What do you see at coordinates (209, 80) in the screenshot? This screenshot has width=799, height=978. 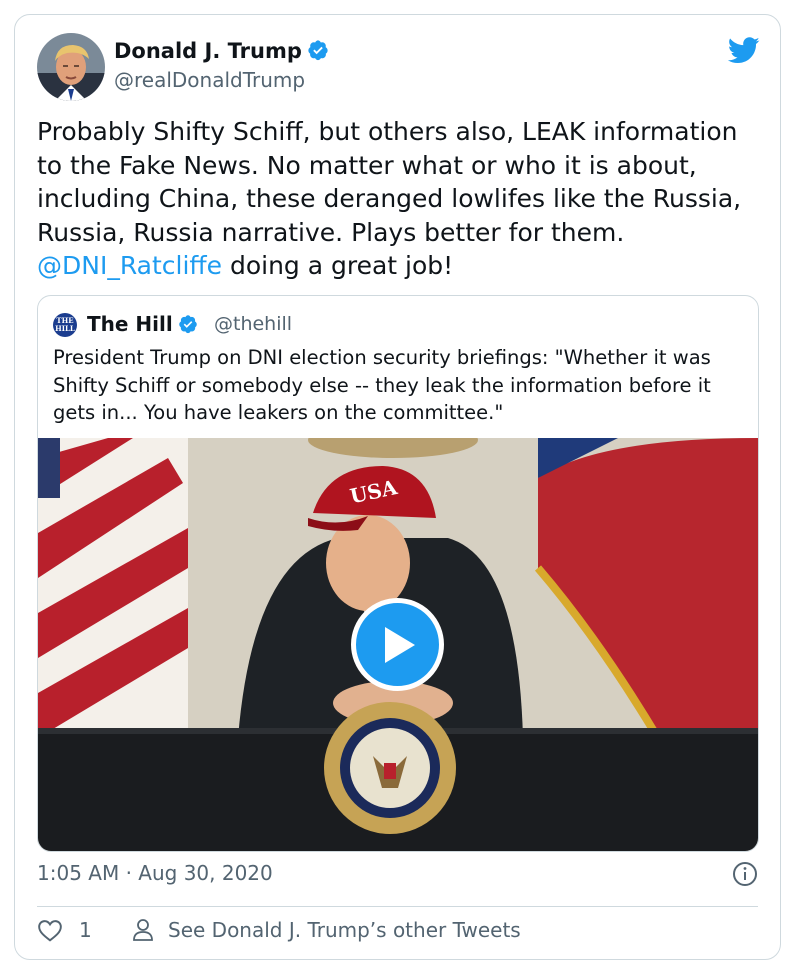 I see `author-handle: @realDonaldTrump` at bounding box center [209, 80].